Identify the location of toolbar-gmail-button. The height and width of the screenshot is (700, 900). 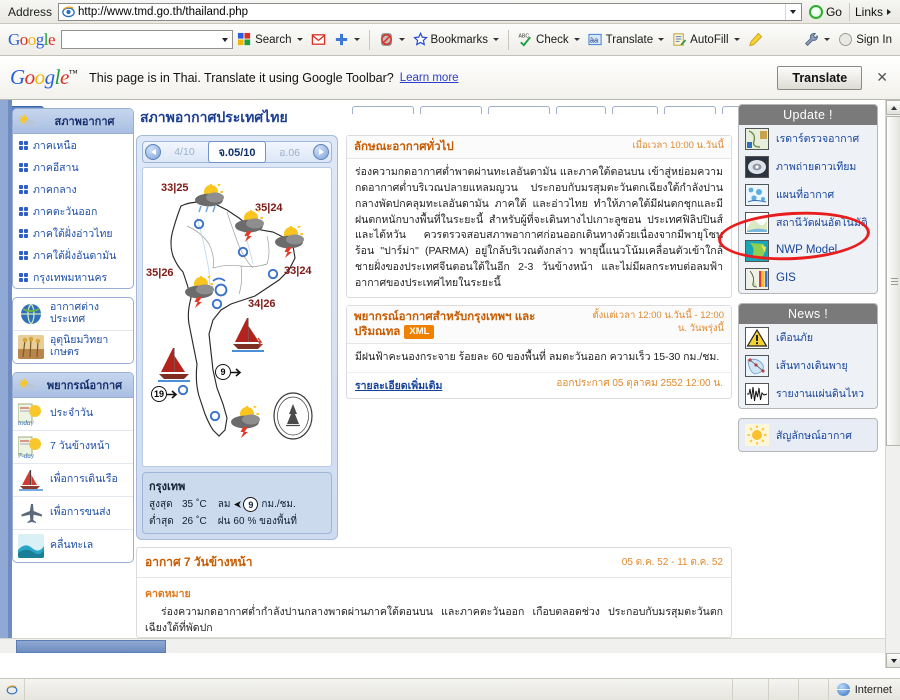
(318, 39).